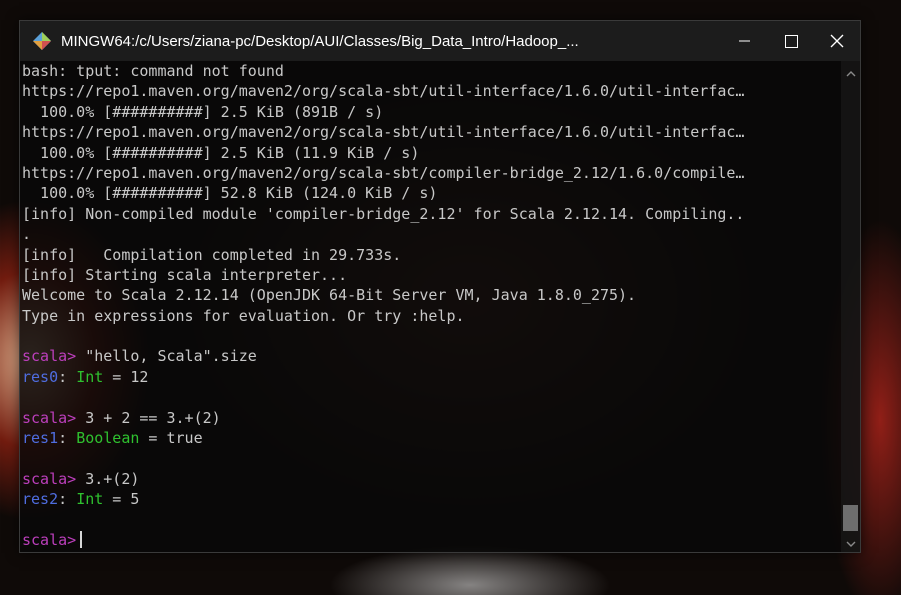 The width and height of the screenshot is (901, 595). I want to click on result-value: = 12, so click(126, 376).